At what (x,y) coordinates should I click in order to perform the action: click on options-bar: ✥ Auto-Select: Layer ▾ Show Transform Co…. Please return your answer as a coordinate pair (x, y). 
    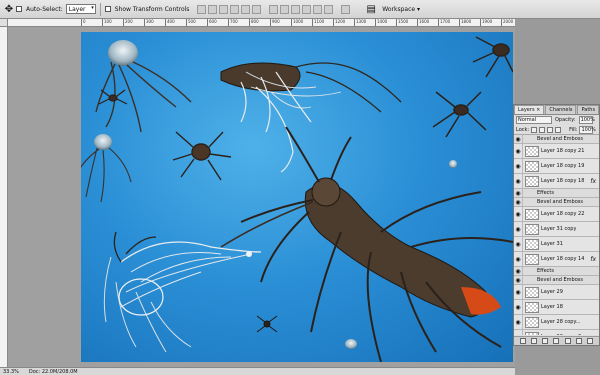
    Looking at the image, I should click on (300, 9).